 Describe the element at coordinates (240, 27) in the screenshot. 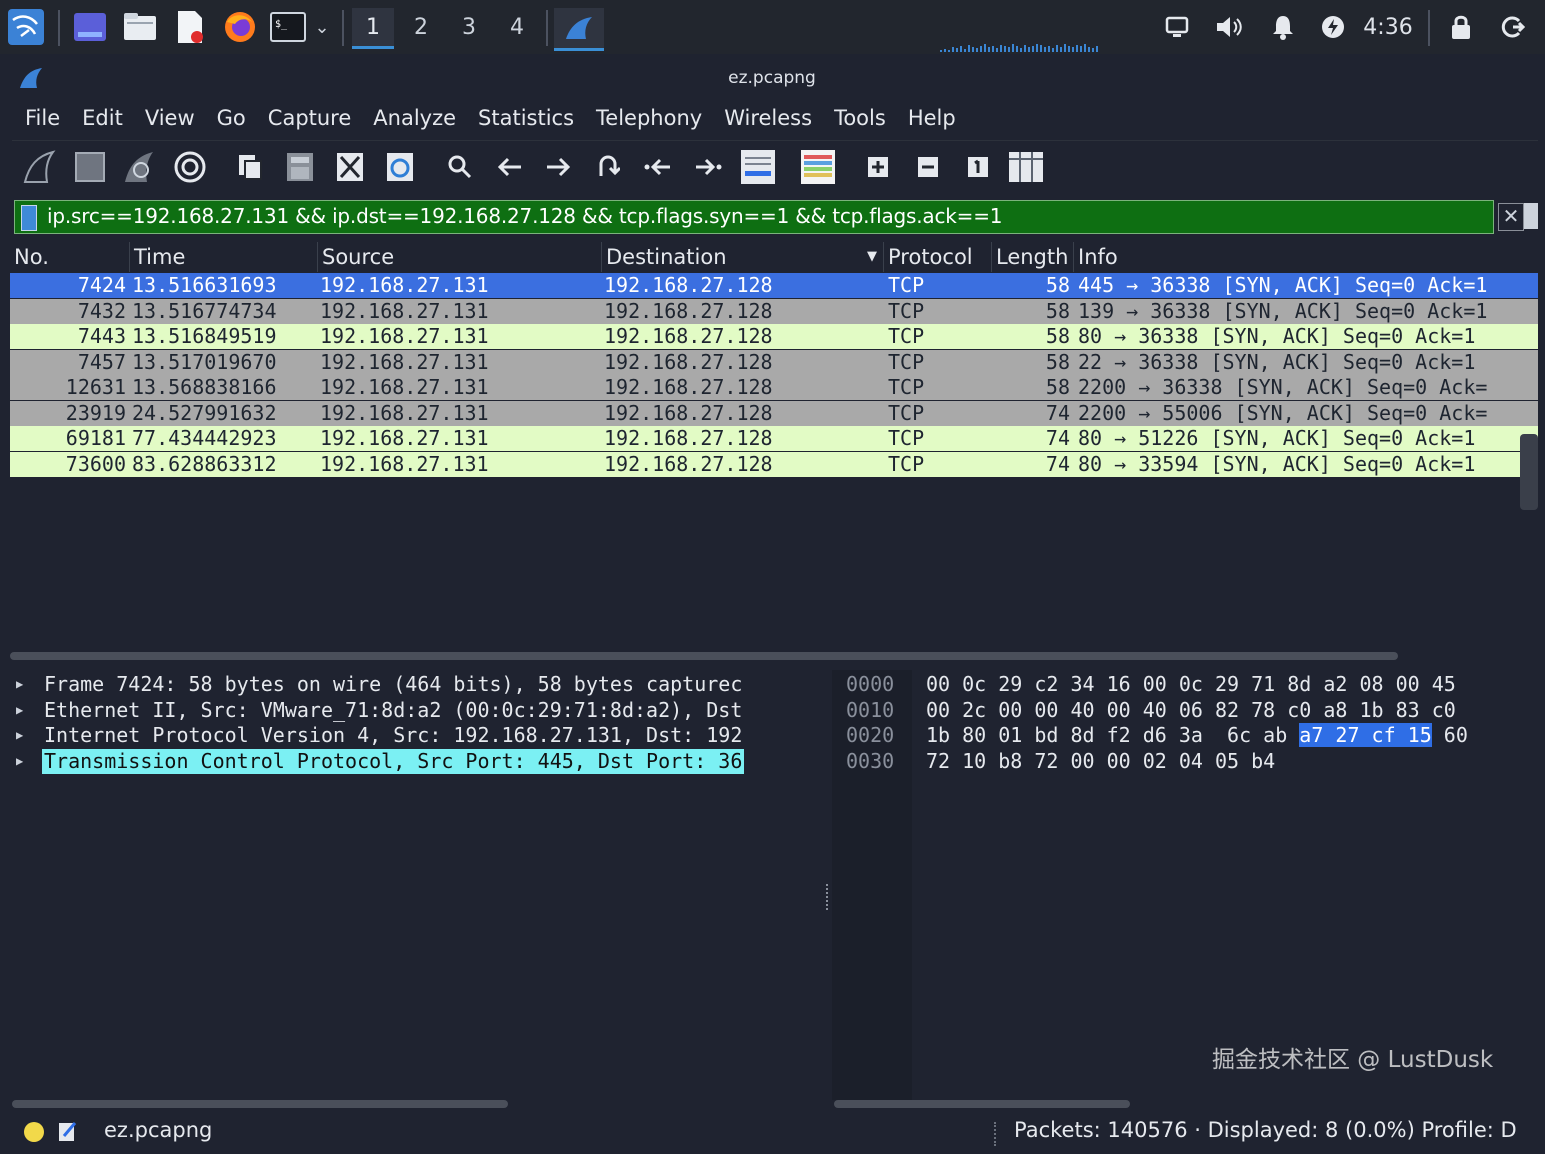

I see `firefox-icon` at that location.